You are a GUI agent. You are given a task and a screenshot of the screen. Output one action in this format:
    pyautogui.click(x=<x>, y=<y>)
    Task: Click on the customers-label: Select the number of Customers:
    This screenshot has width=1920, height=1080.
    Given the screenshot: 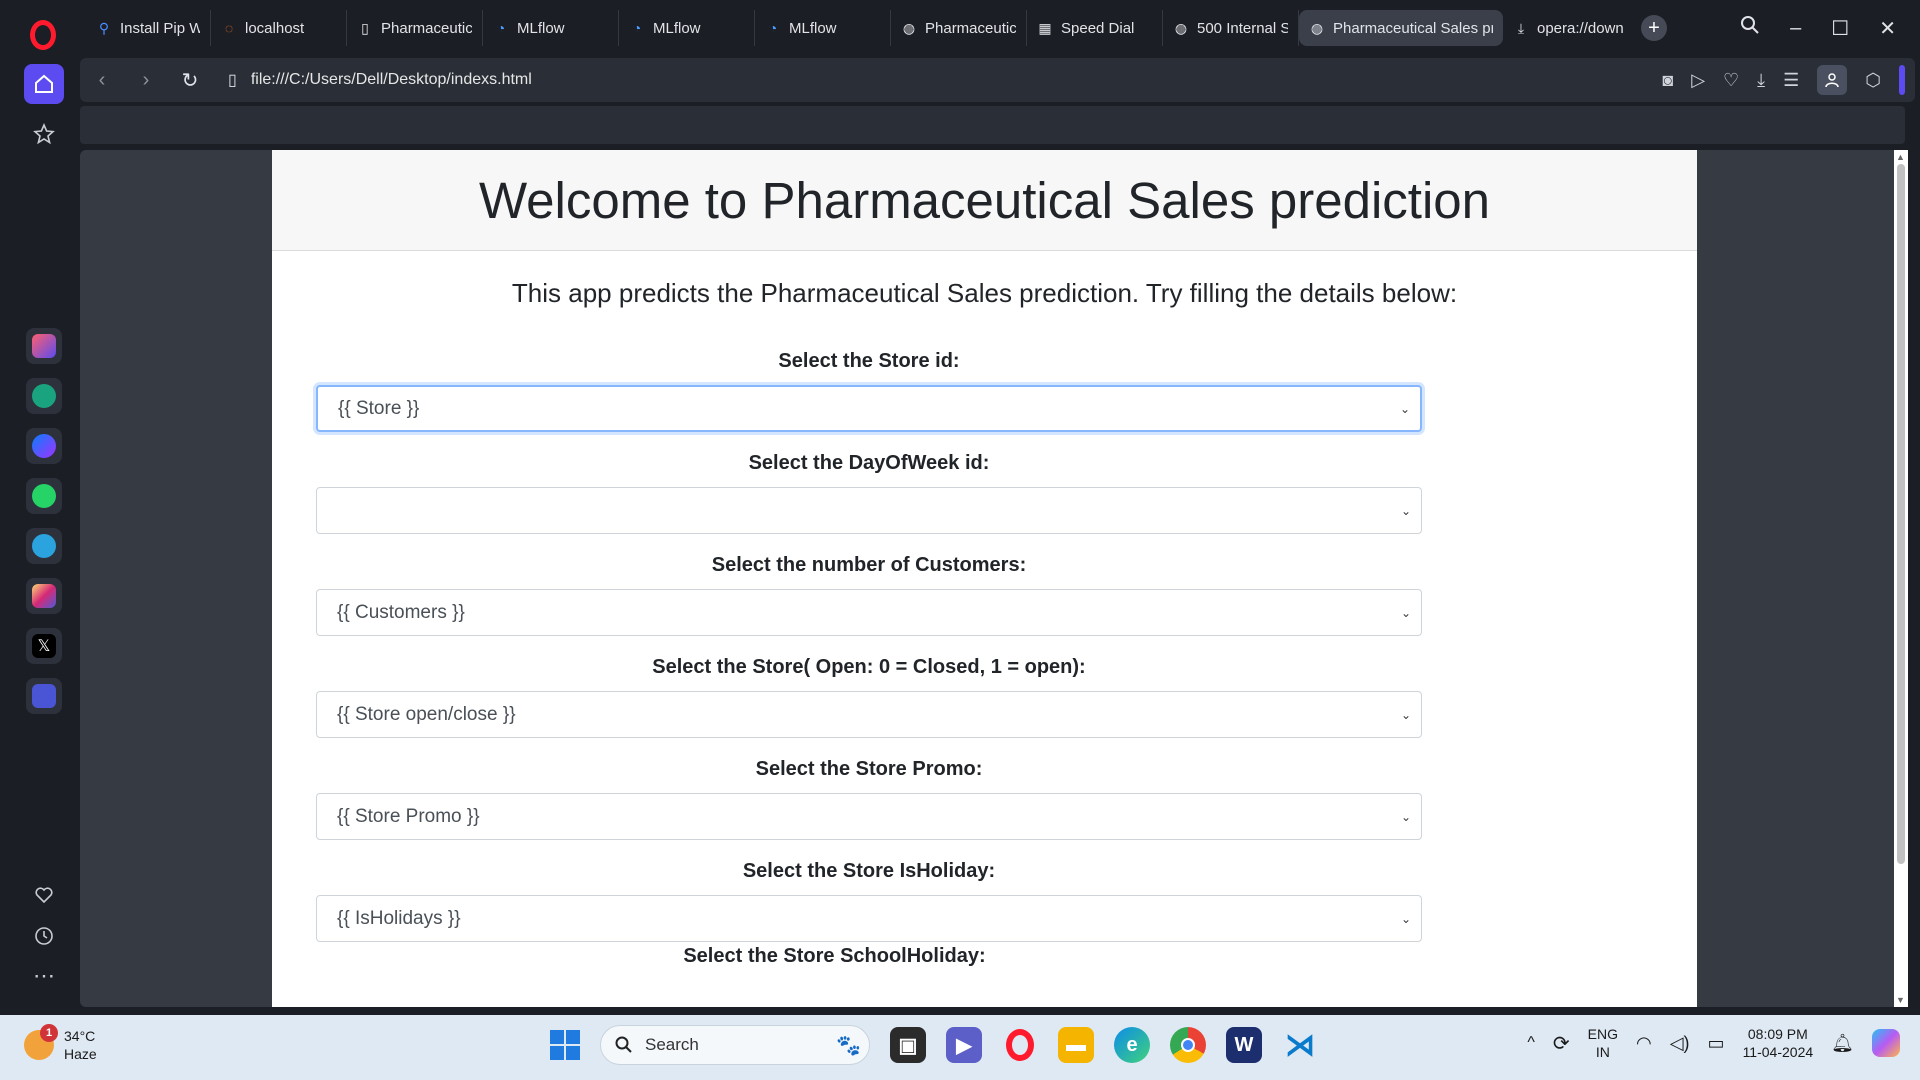 What is the action you would take?
    pyautogui.click(x=869, y=565)
    